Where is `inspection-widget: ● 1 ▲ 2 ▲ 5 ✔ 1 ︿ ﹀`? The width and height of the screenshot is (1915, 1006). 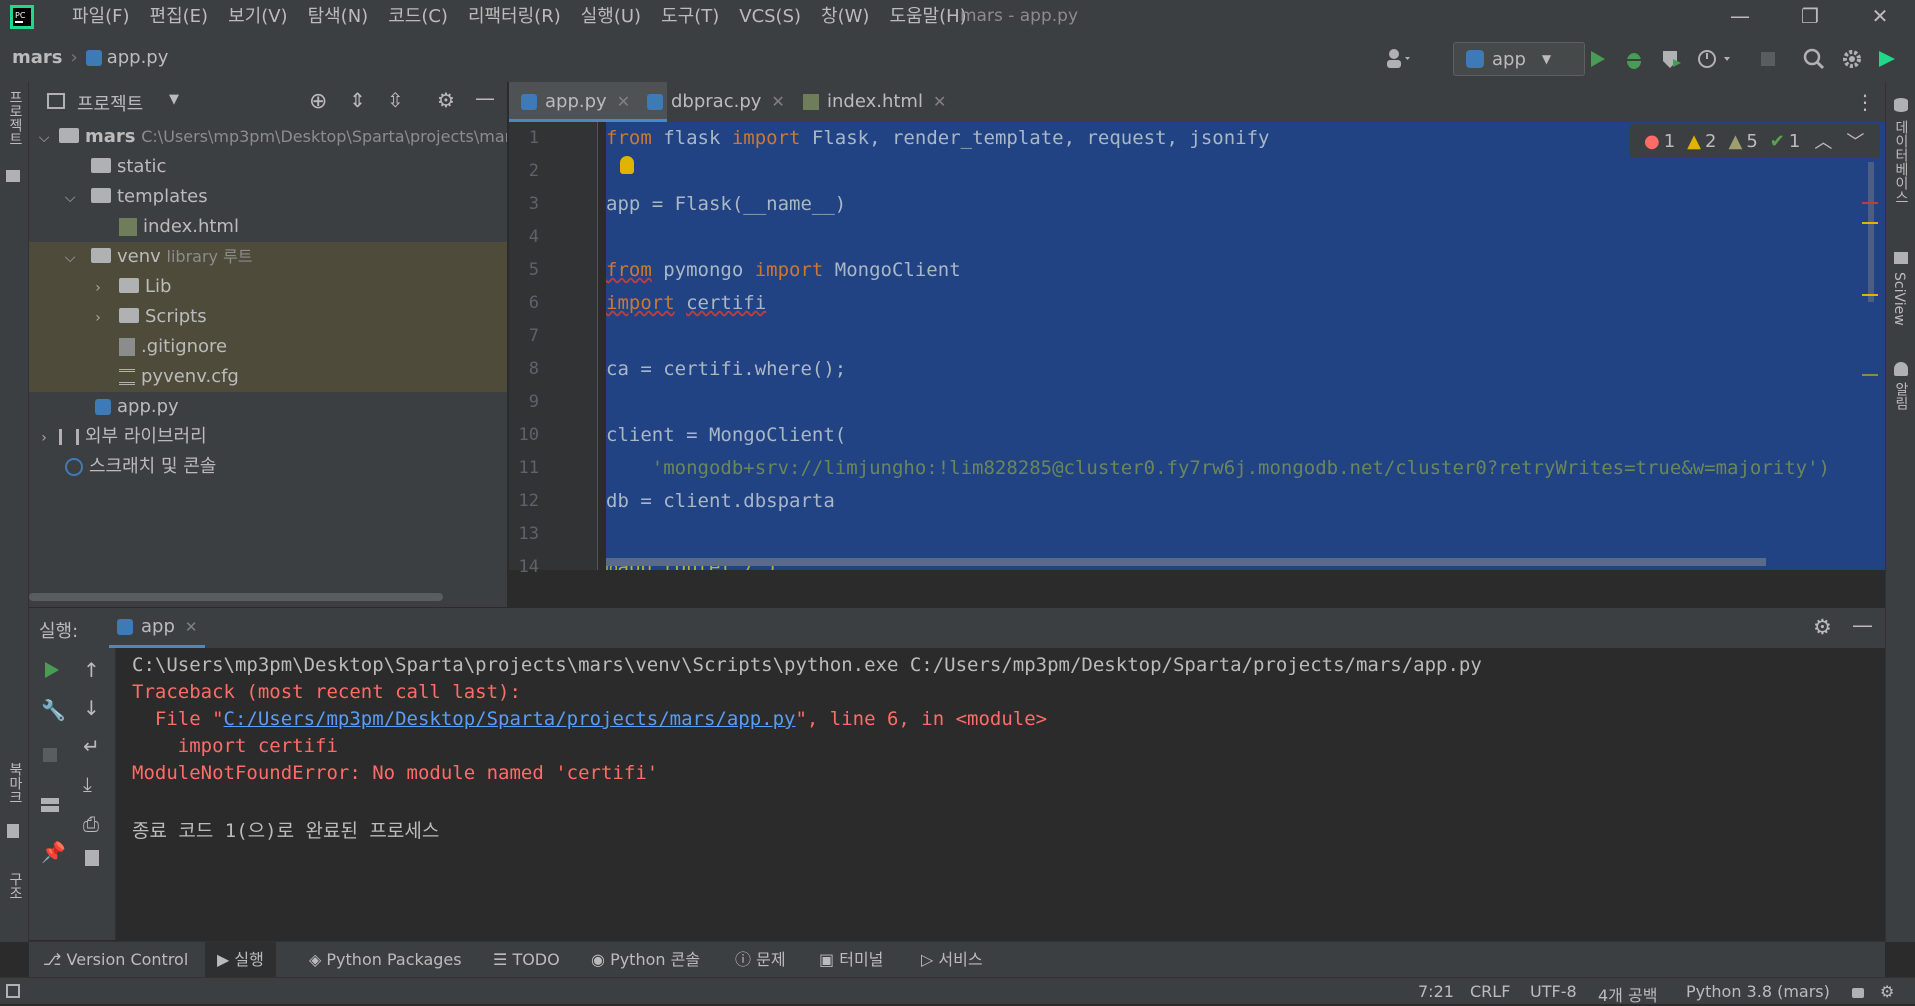 inspection-widget: ● 1 ▲ 2 ▲ 5 ✔ 1 ︿ ﹀ is located at coordinates (1755, 141).